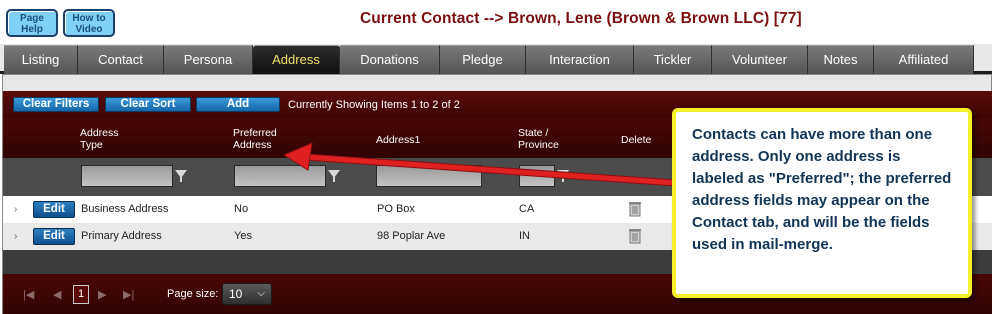  What do you see at coordinates (41, 59) in the screenshot?
I see `tab-listing: Listing` at bounding box center [41, 59].